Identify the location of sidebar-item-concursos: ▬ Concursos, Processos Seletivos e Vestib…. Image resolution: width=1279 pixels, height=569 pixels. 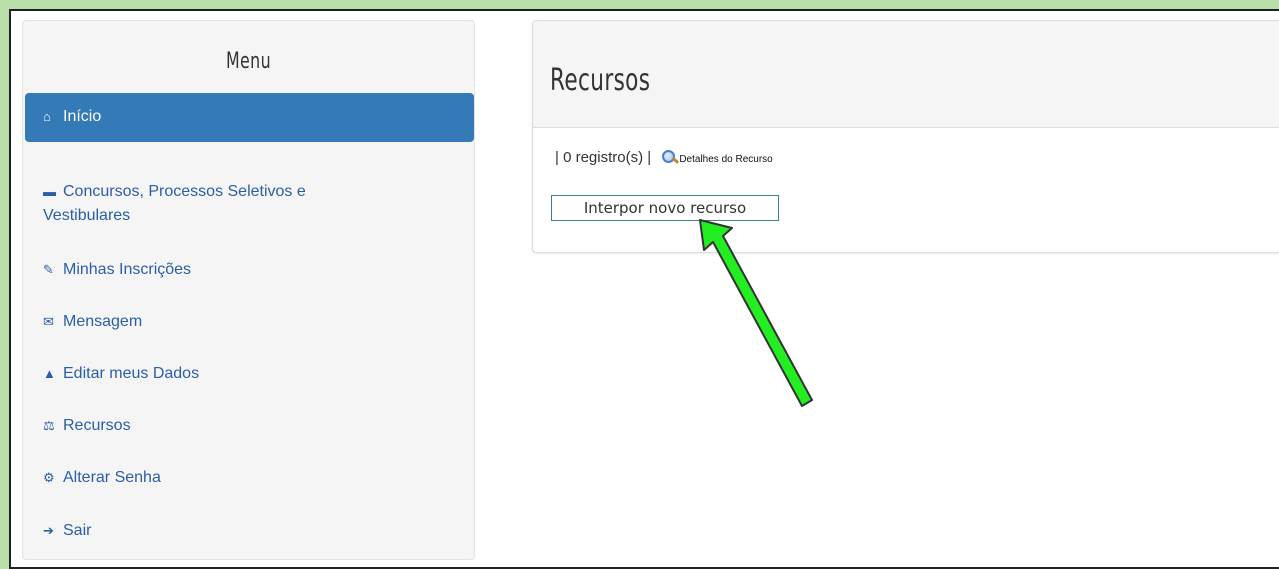
(174, 204).